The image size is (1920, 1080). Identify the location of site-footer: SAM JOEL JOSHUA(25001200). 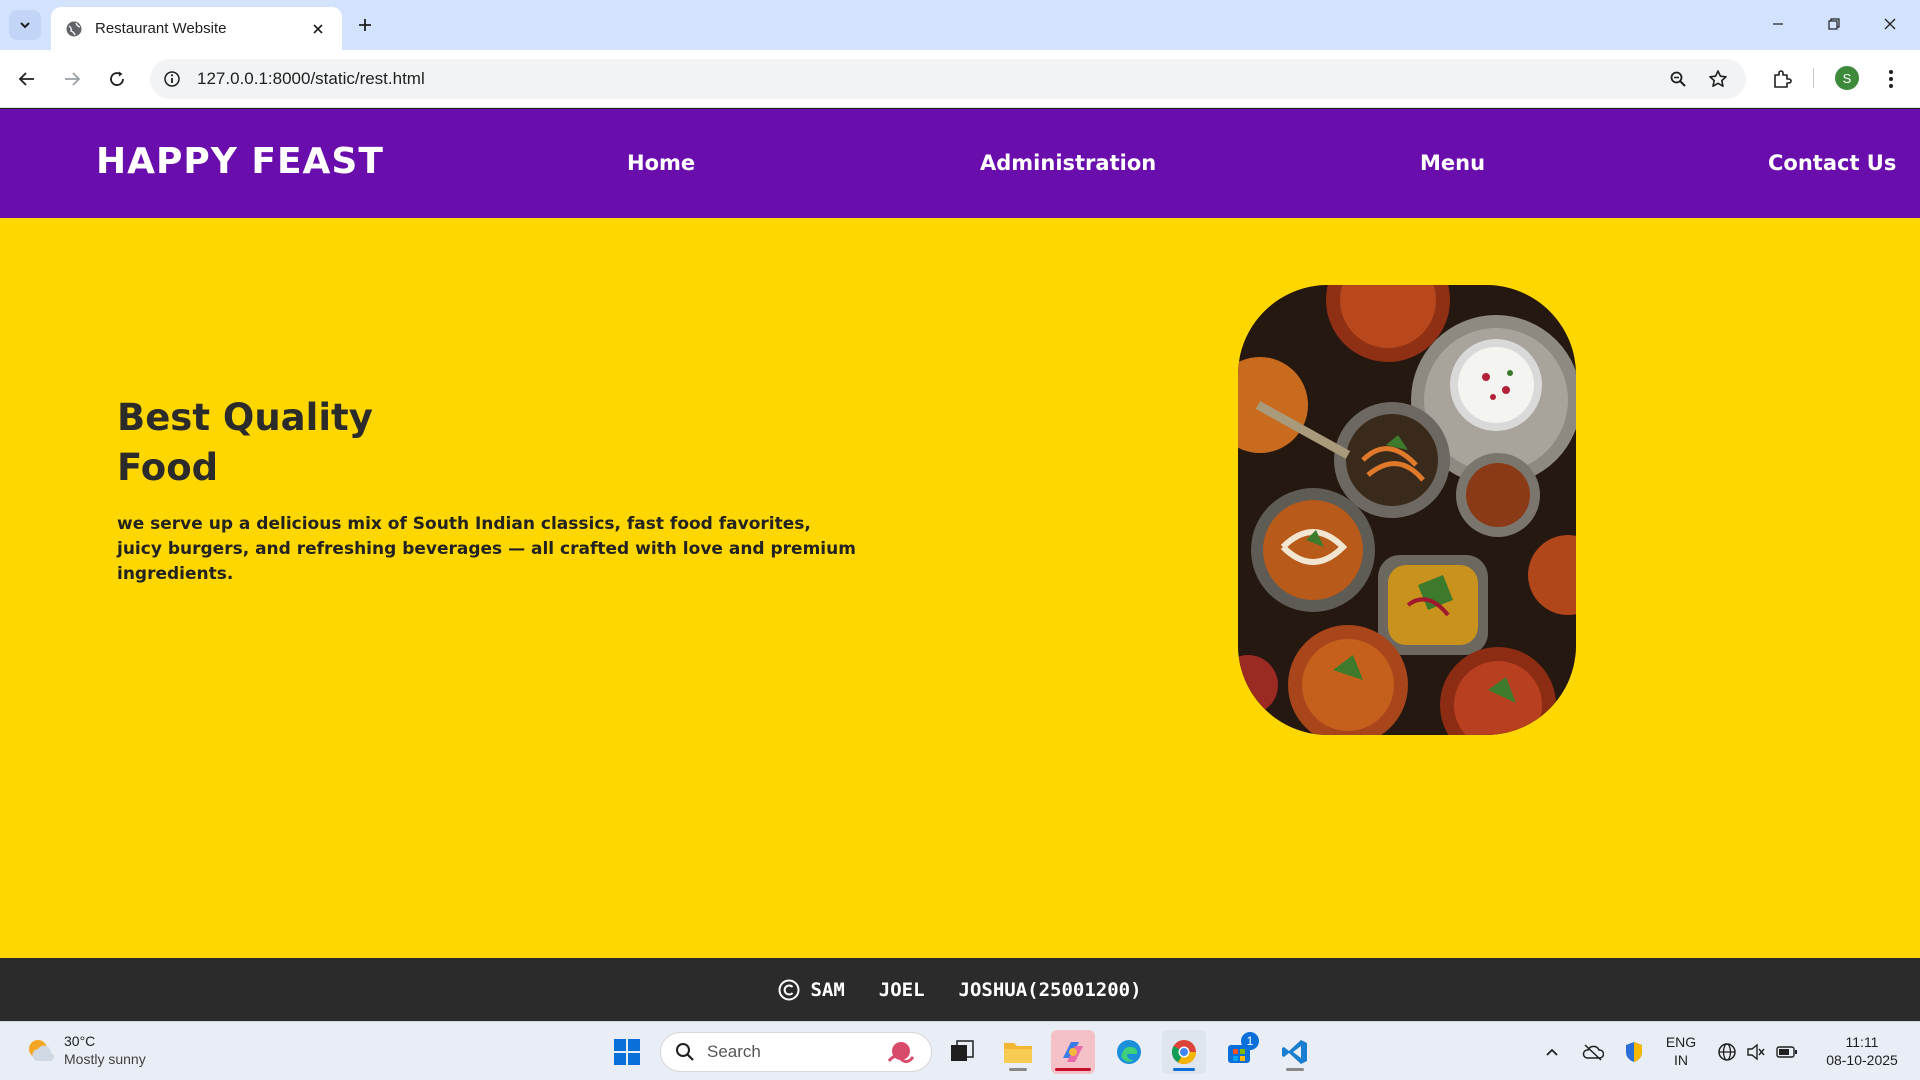
(960, 989).